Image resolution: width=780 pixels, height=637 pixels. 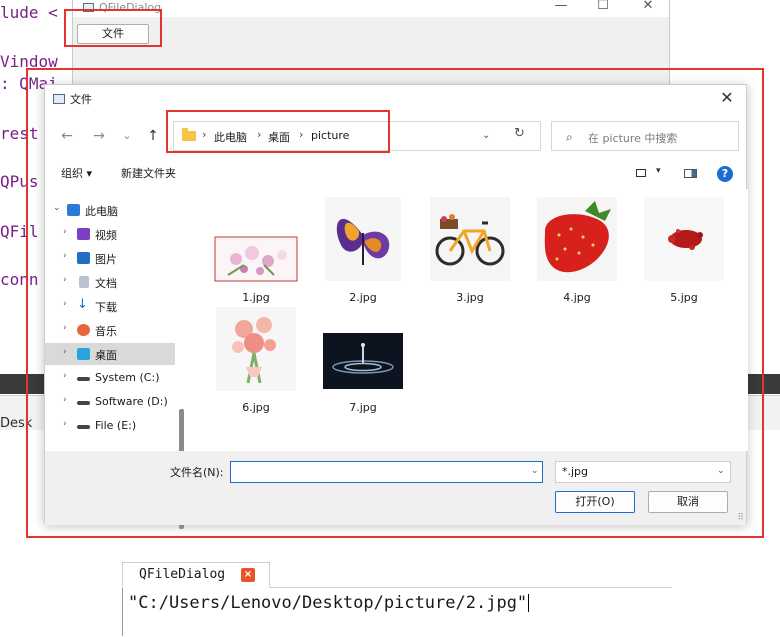 I want to click on output-tab: QFileDialog ×, so click(x=196, y=575).